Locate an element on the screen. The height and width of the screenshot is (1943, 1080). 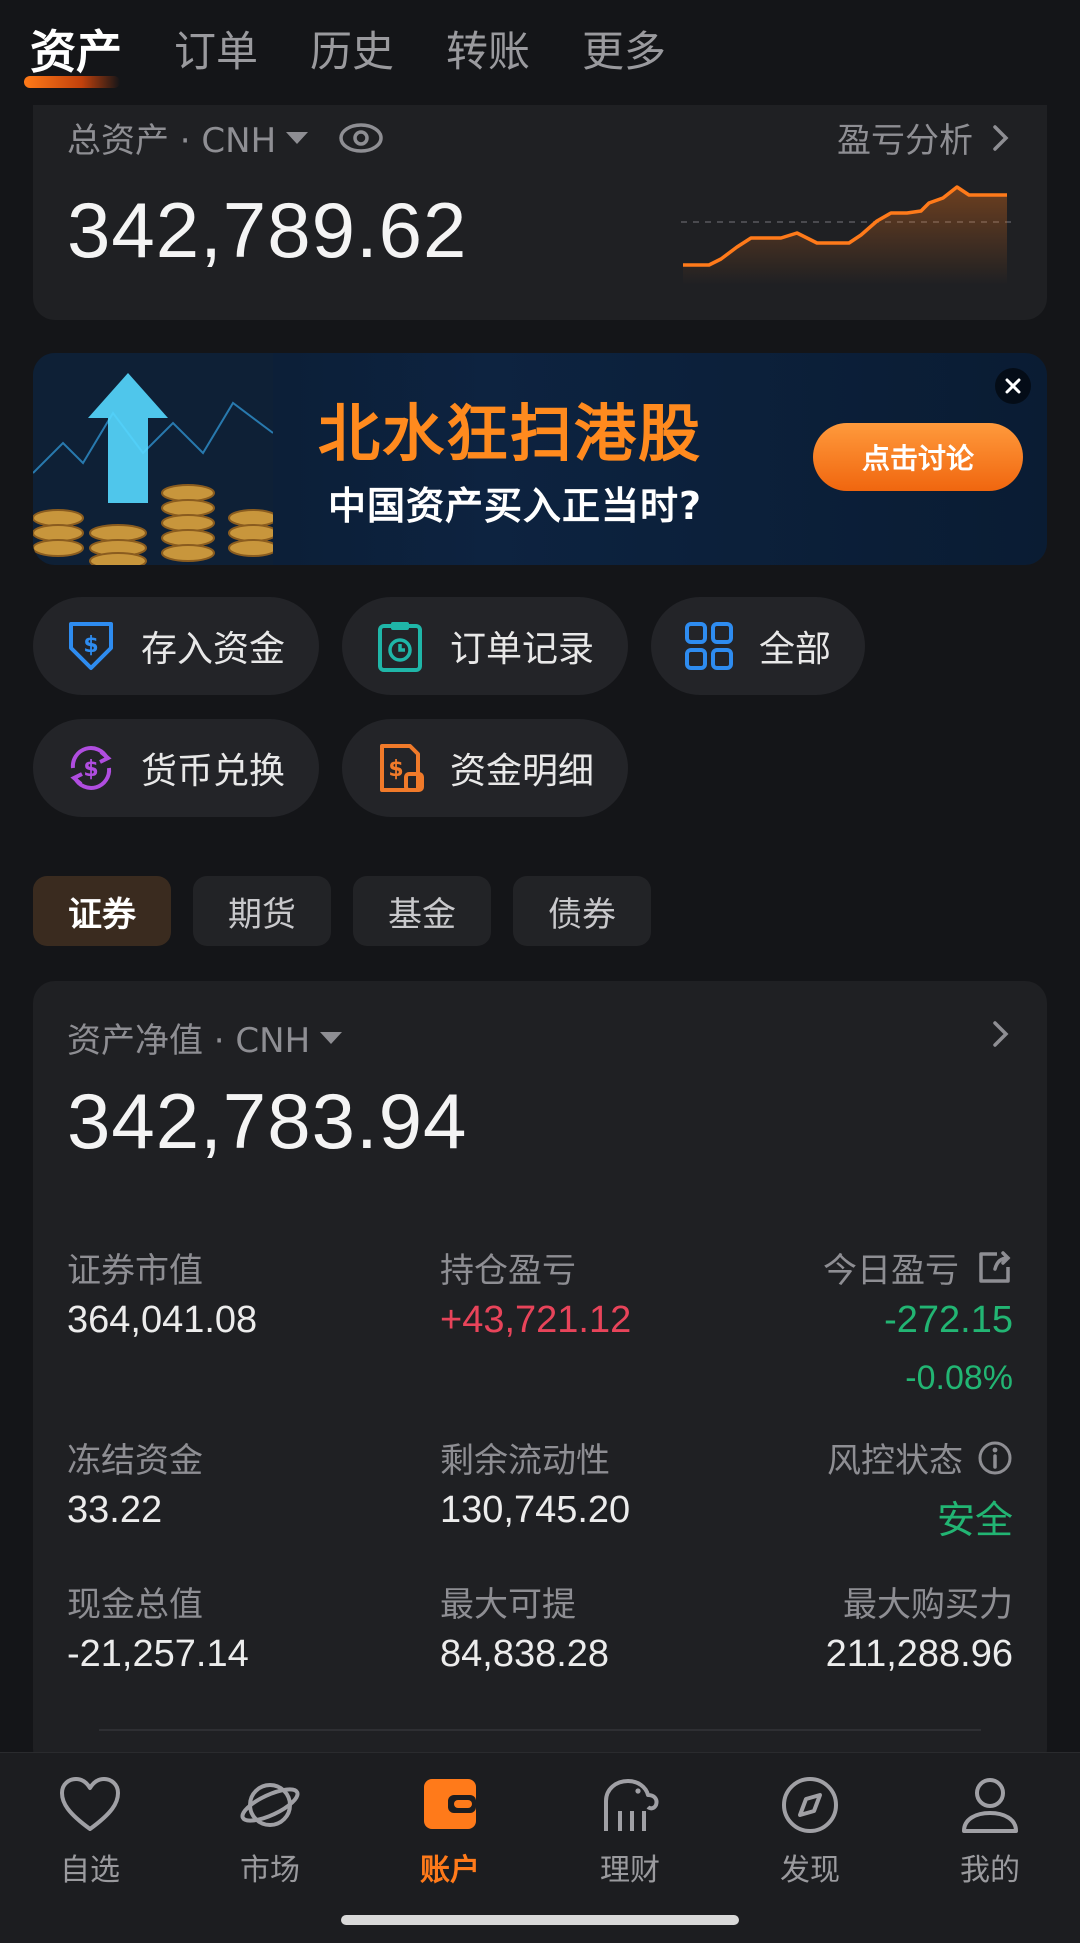
piggy-bank-icon is located at coordinates (631, 1805).